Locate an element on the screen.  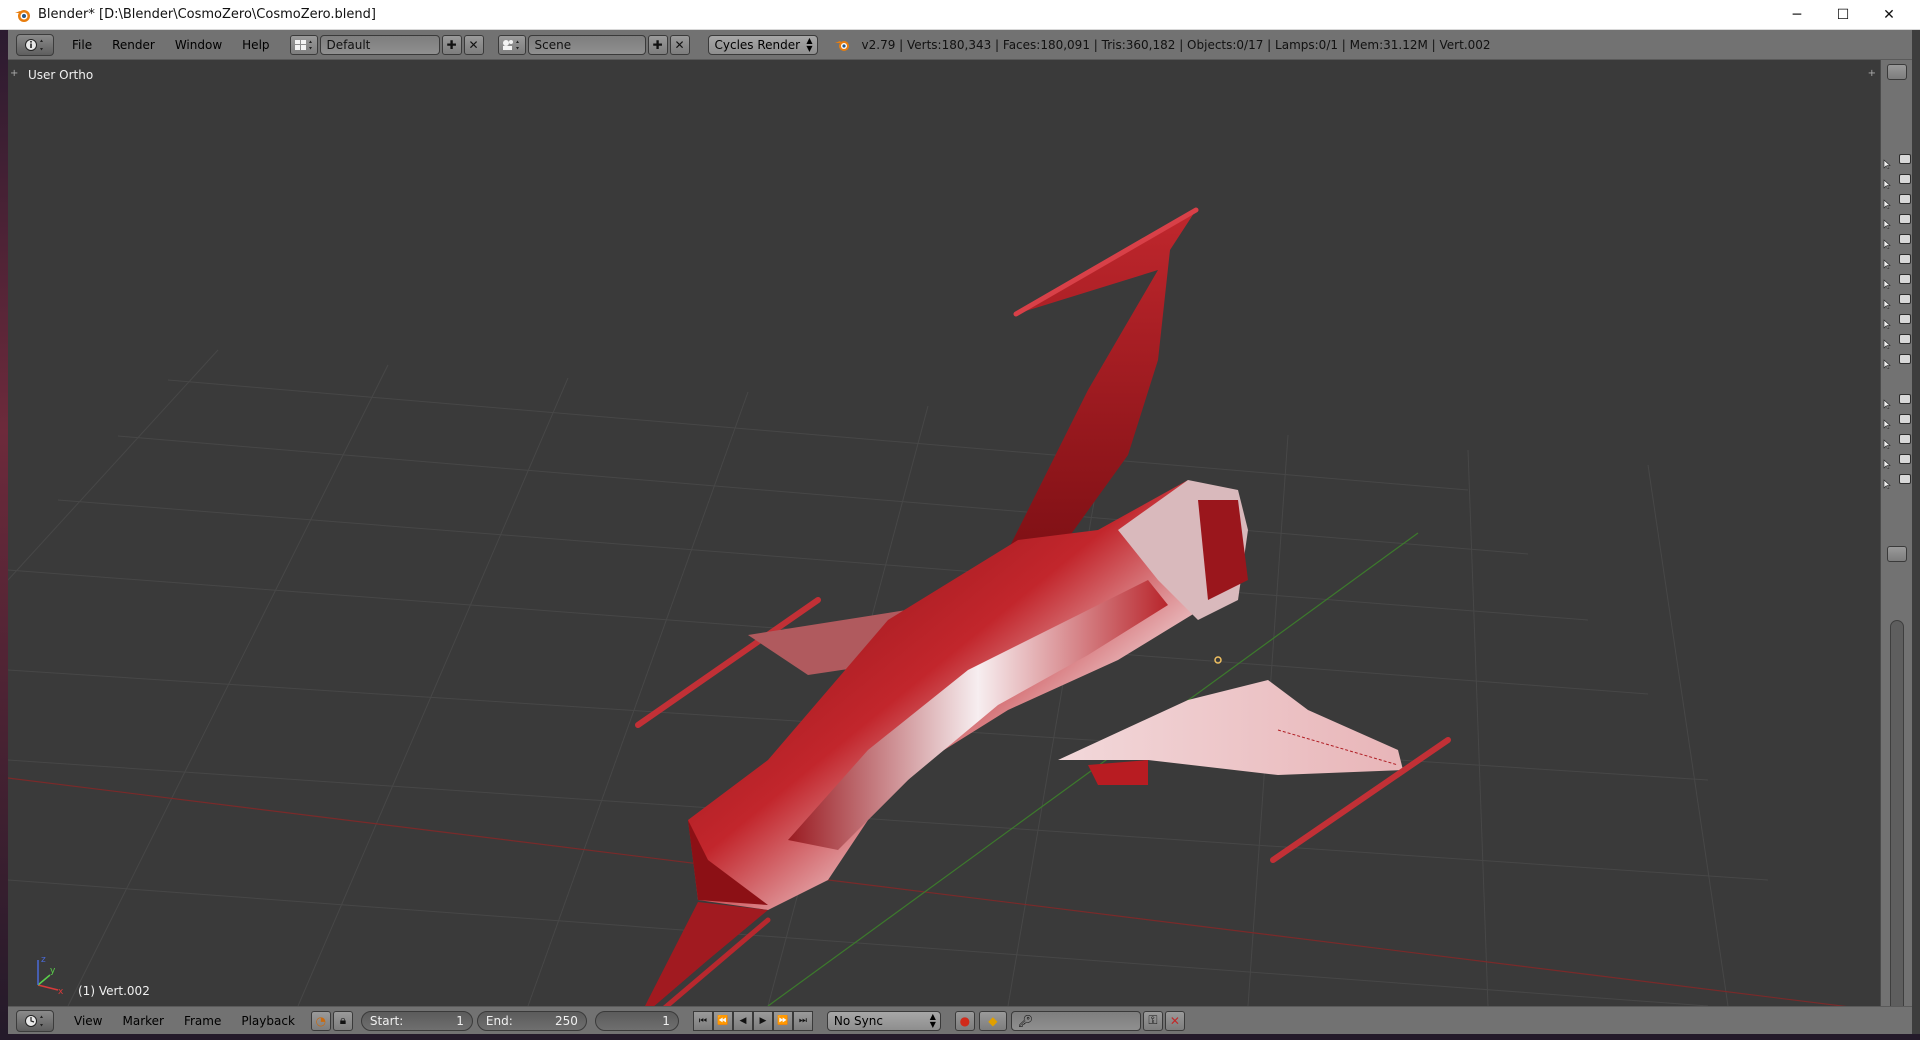
screen-layout-field: Default is located at coordinates (379, 44).